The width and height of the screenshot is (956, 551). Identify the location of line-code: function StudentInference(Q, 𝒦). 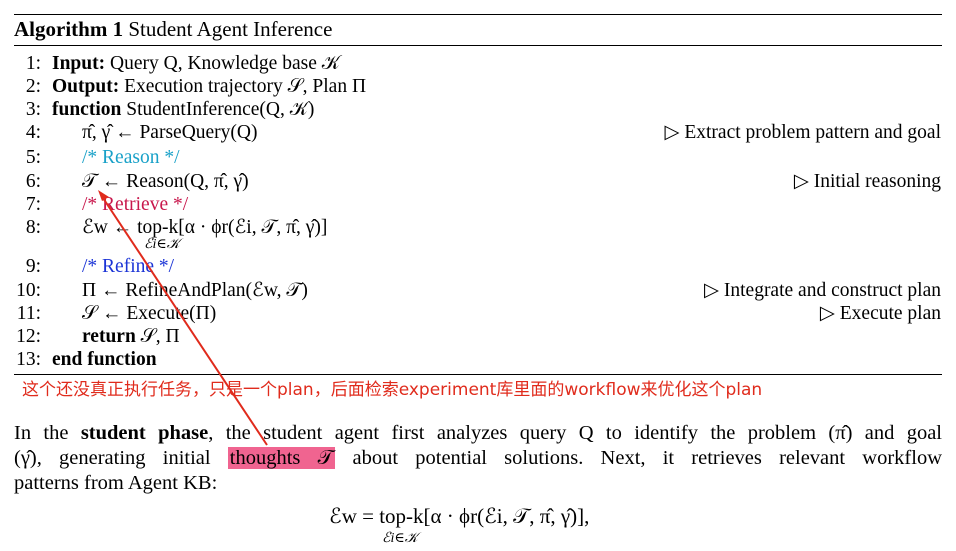
(183, 109).